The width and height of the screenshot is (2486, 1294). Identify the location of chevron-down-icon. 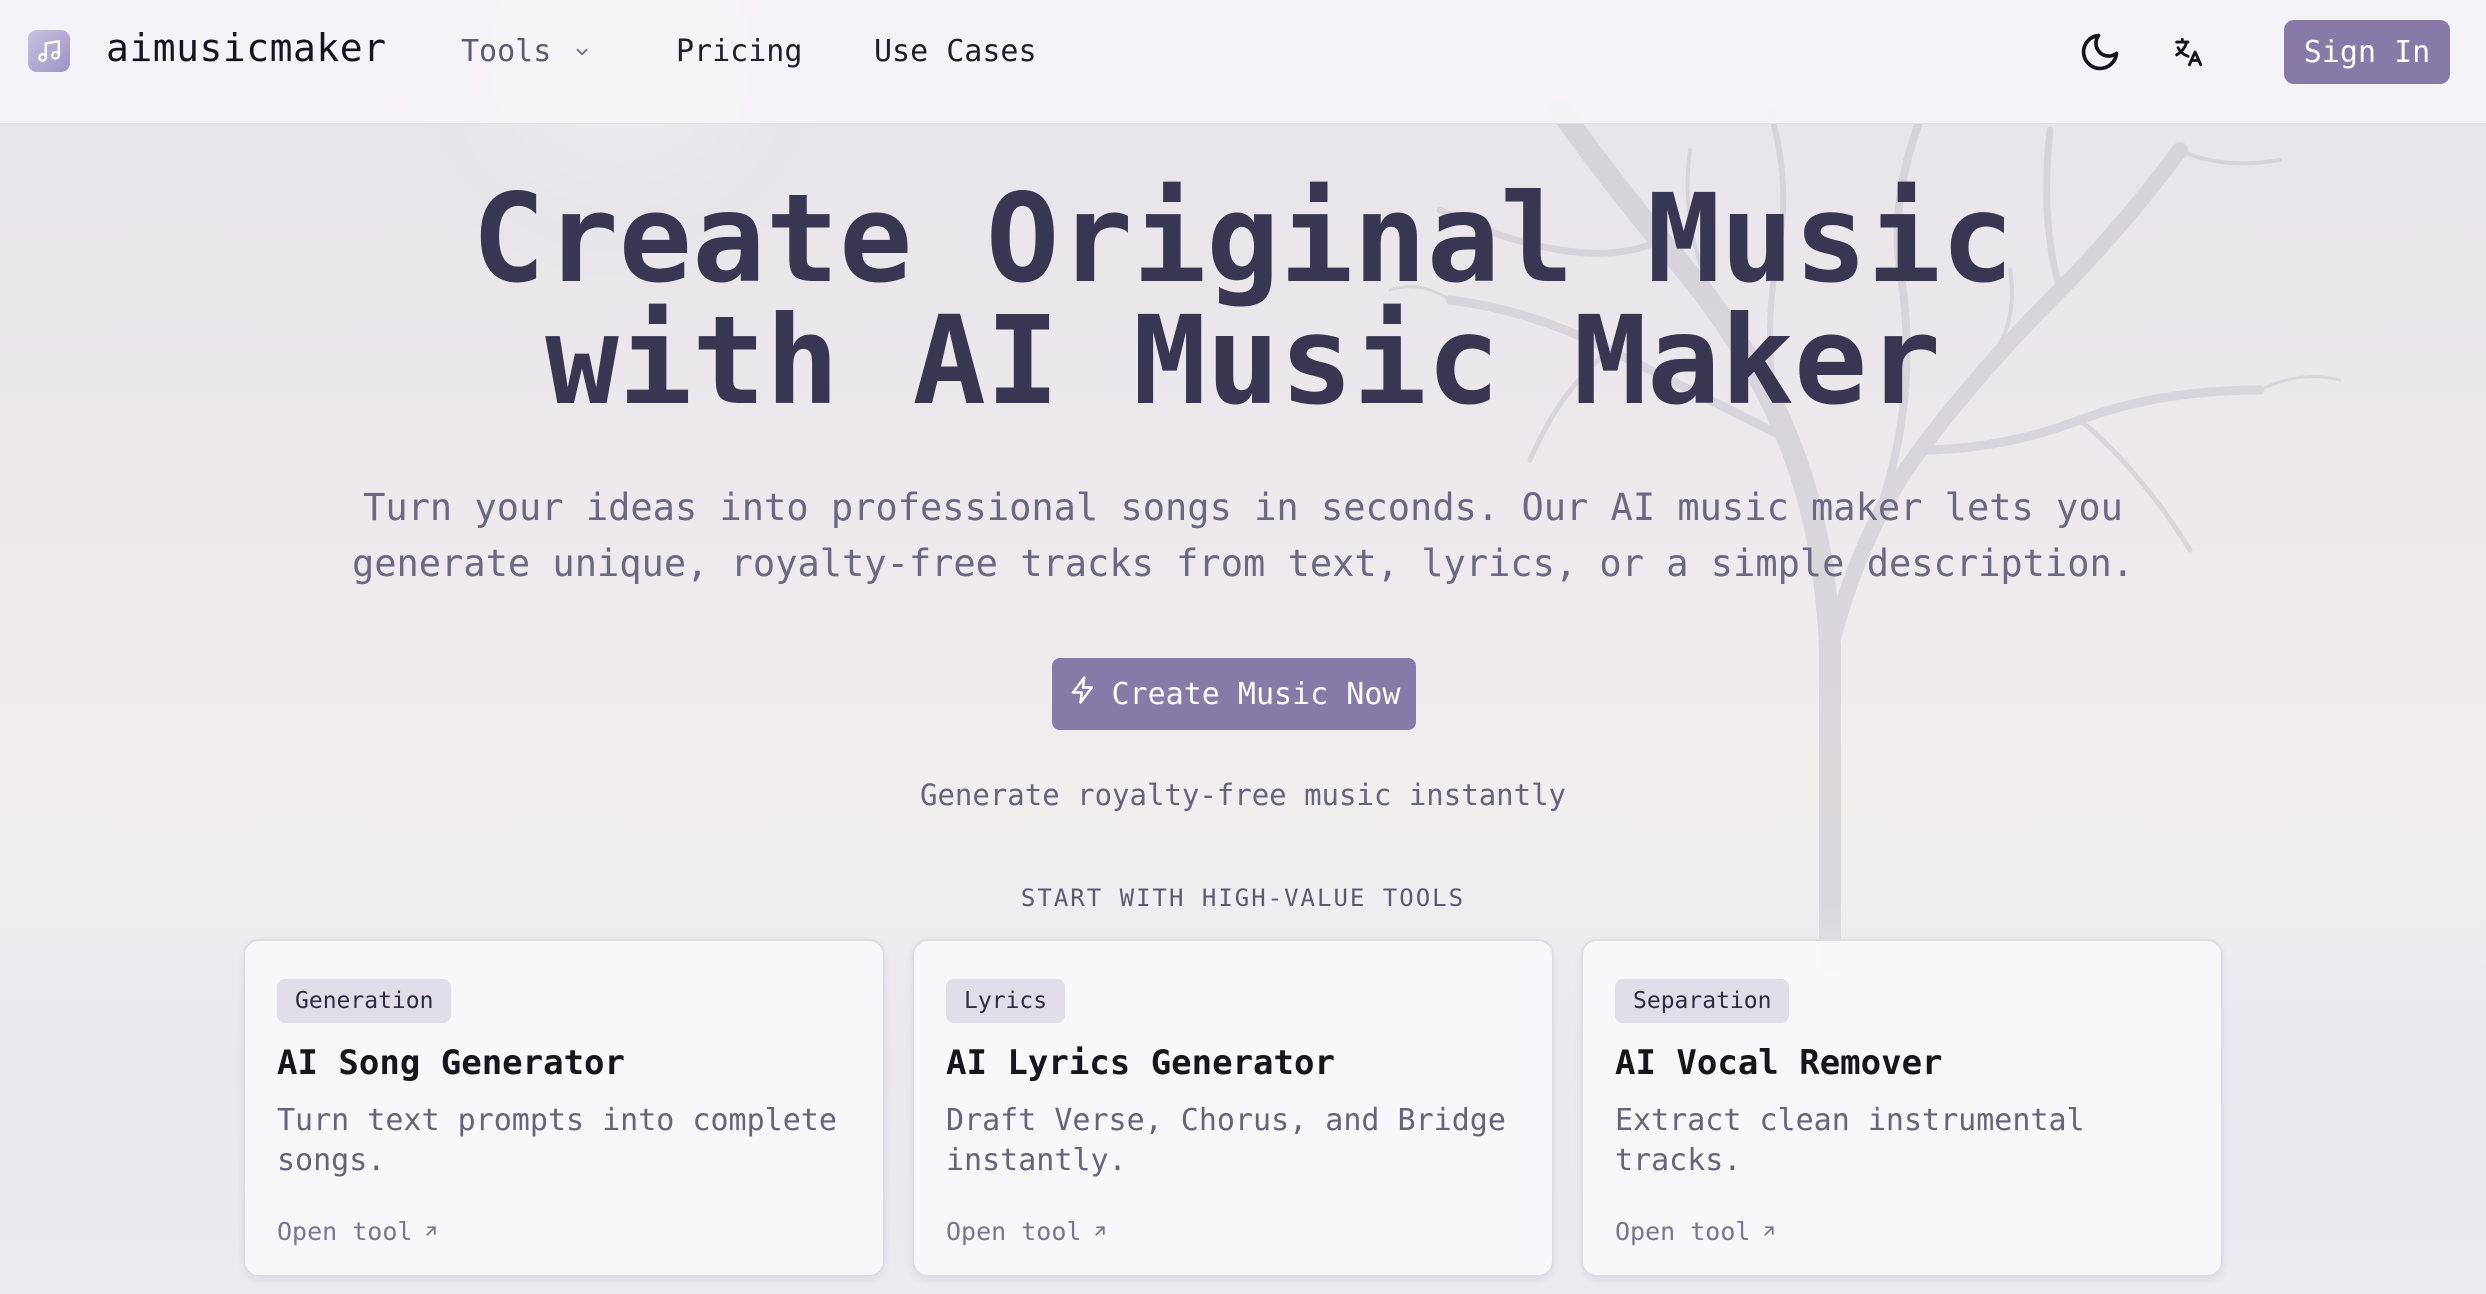
(582, 51).